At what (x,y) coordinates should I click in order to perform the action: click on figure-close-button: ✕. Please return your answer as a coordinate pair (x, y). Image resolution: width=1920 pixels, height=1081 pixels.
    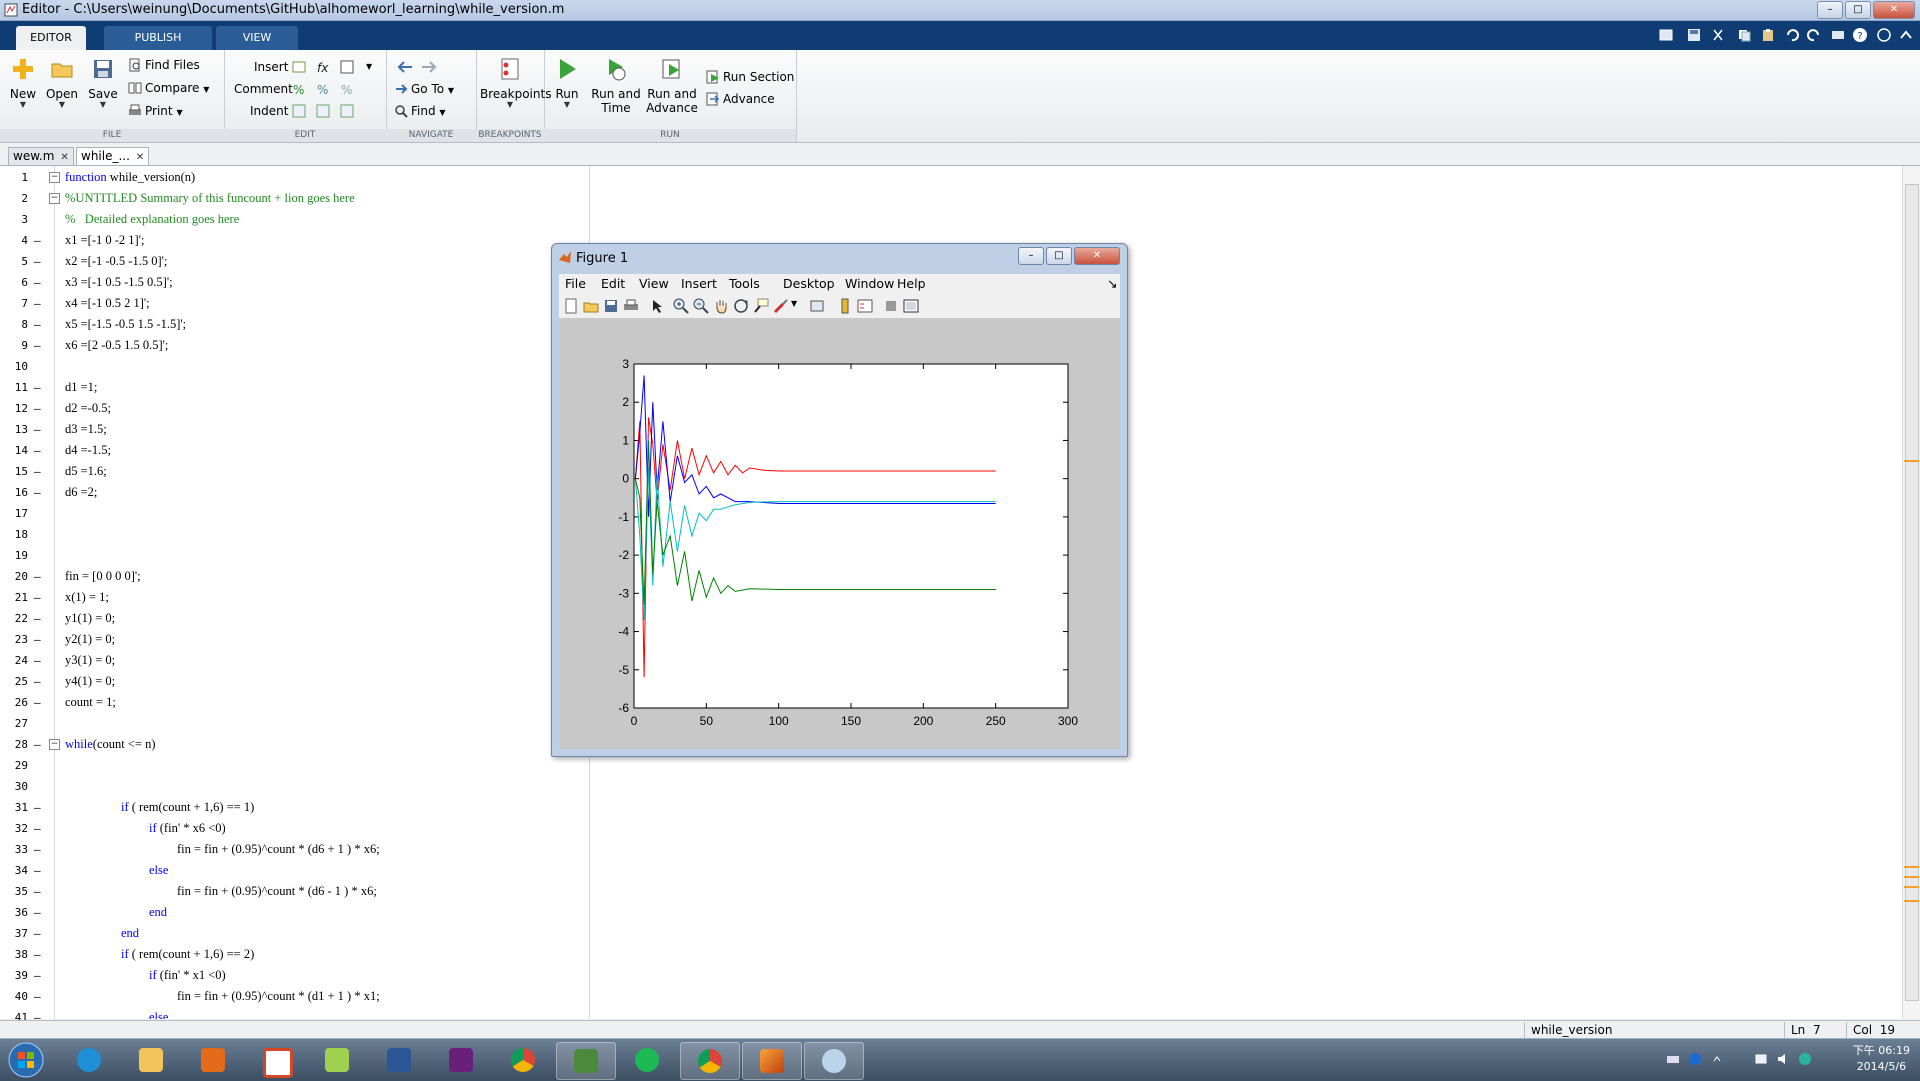
    Looking at the image, I should click on (1097, 256).